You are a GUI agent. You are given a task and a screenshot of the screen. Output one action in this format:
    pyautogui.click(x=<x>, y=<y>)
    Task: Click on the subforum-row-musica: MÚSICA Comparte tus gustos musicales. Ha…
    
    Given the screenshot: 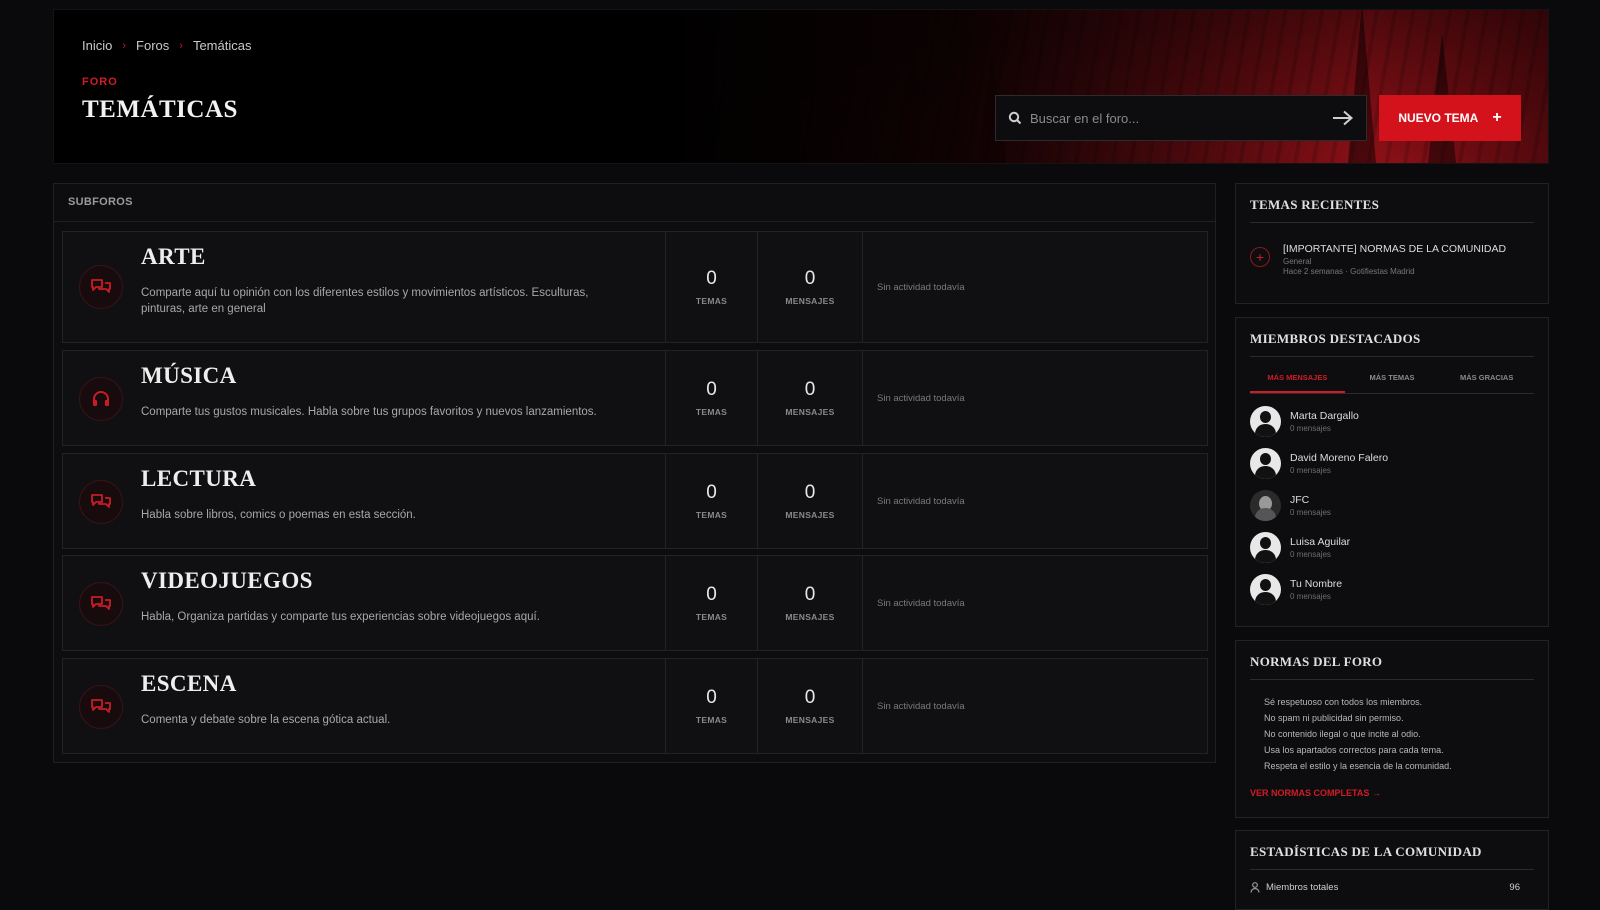 What is the action you would take?
    pyautogui.click(x=635, y=398)
    